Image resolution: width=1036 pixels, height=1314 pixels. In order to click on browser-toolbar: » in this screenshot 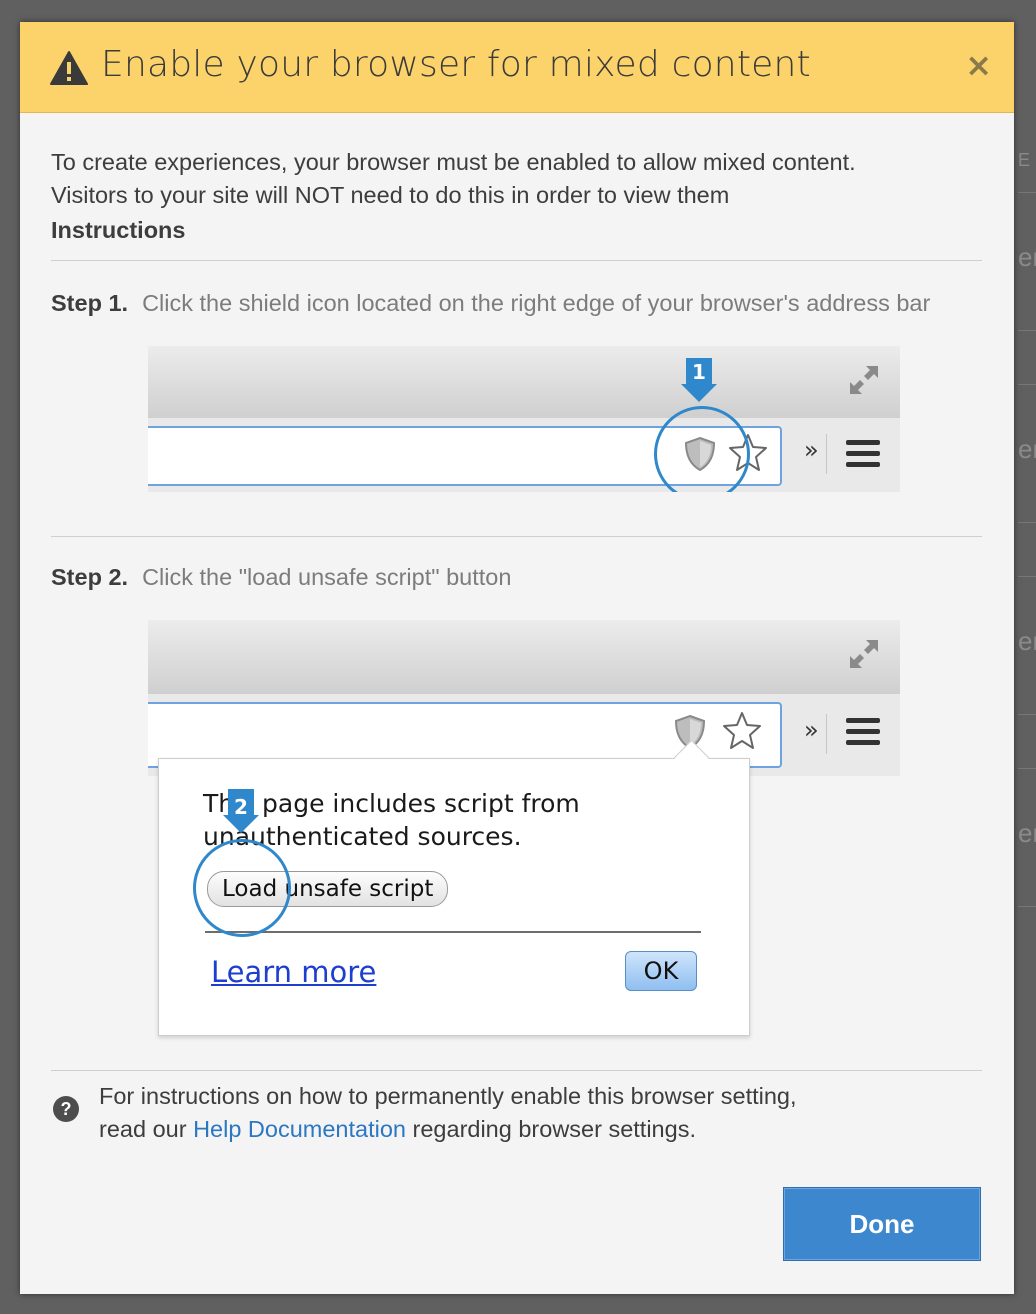, I will do `click(524, 455)`.